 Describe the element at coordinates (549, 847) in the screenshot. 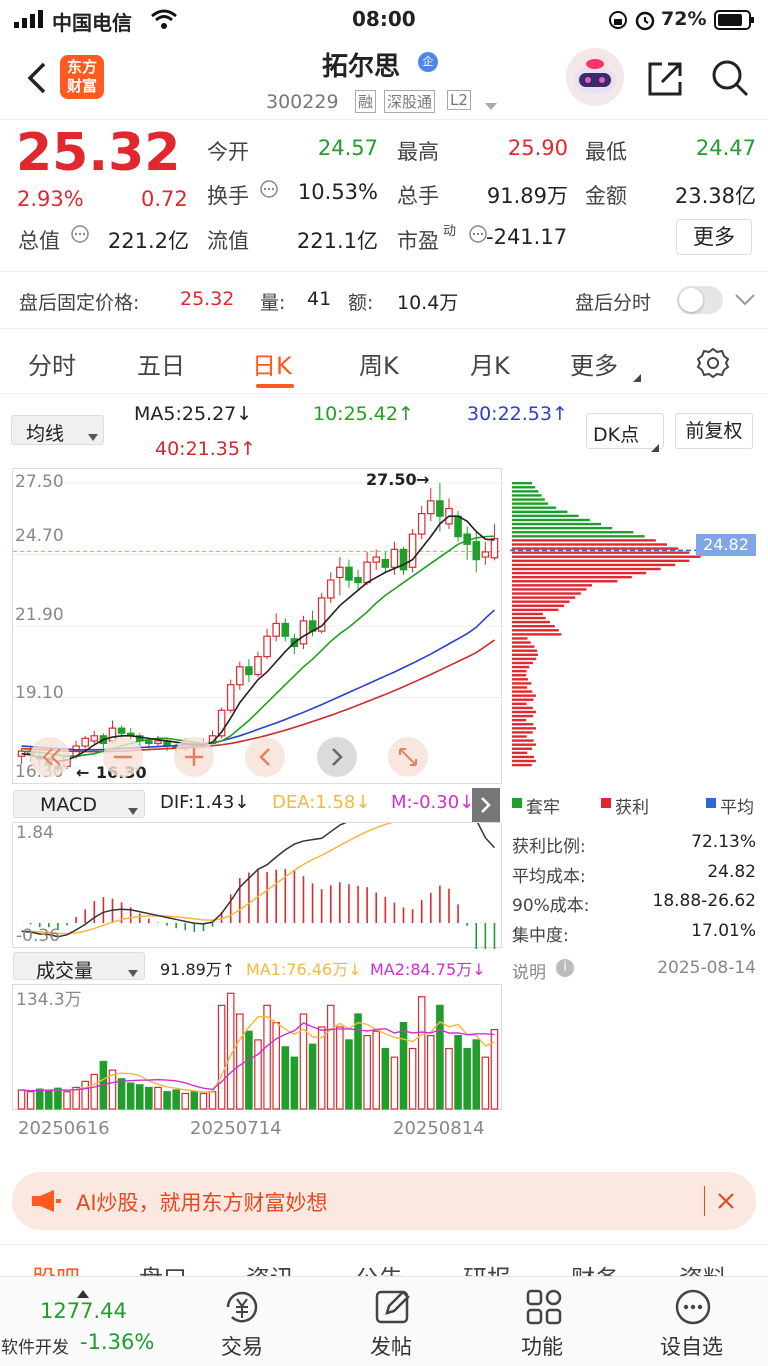

I see `chip-stat-label: 获利比例:` at that location.